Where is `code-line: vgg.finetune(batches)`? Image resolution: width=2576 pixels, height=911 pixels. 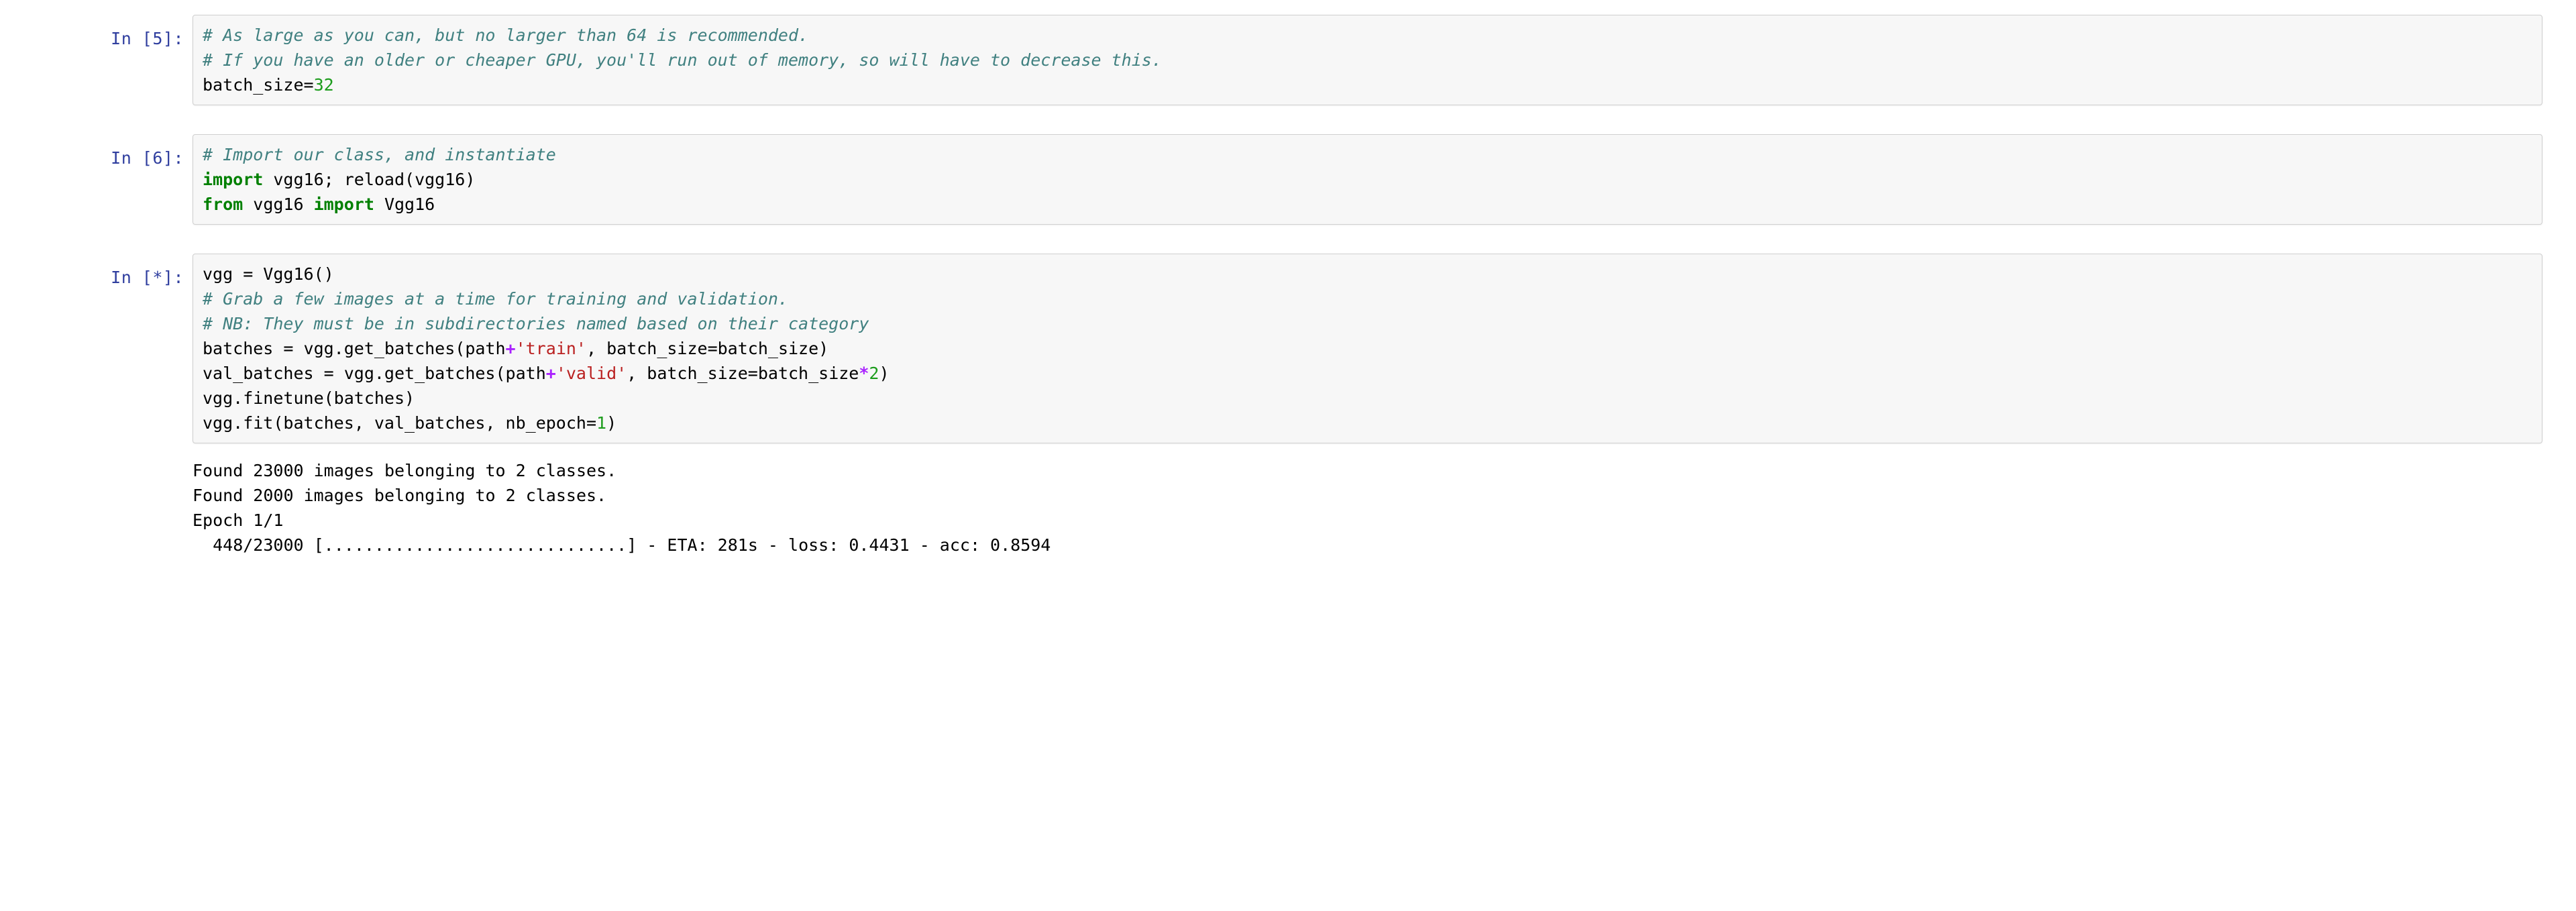 code-line: vgg.finetune(batches) is located at coordinates (1372, 398).